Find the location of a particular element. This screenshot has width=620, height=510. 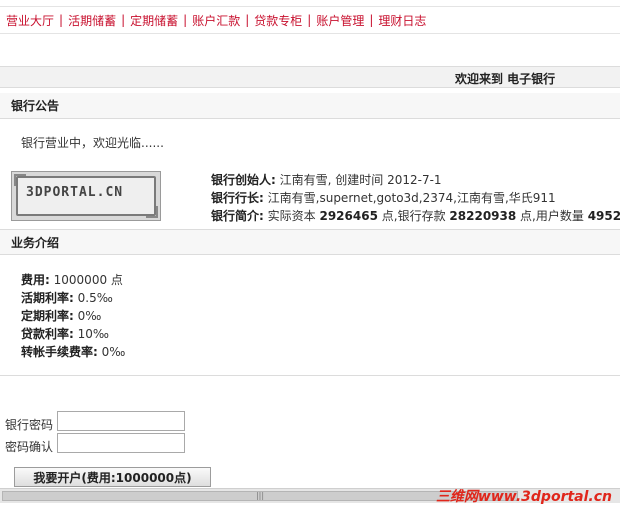

list-item: 贷款利率: 10‰ is located at coordinates (73, 334).